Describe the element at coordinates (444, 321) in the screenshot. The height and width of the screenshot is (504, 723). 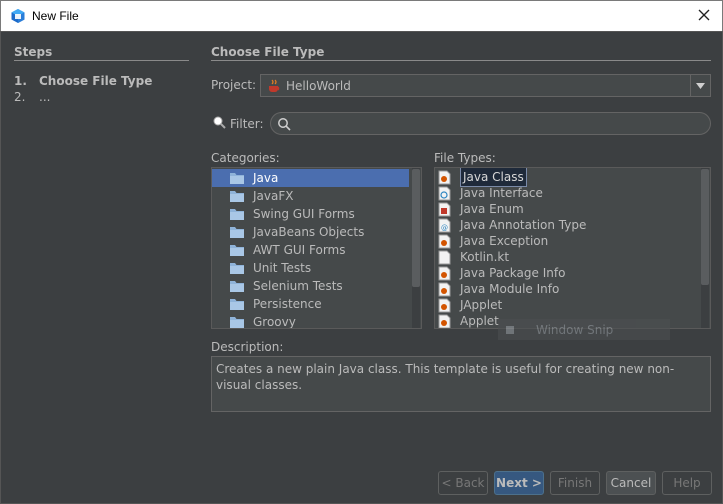
I see `applet-icon` at that location.